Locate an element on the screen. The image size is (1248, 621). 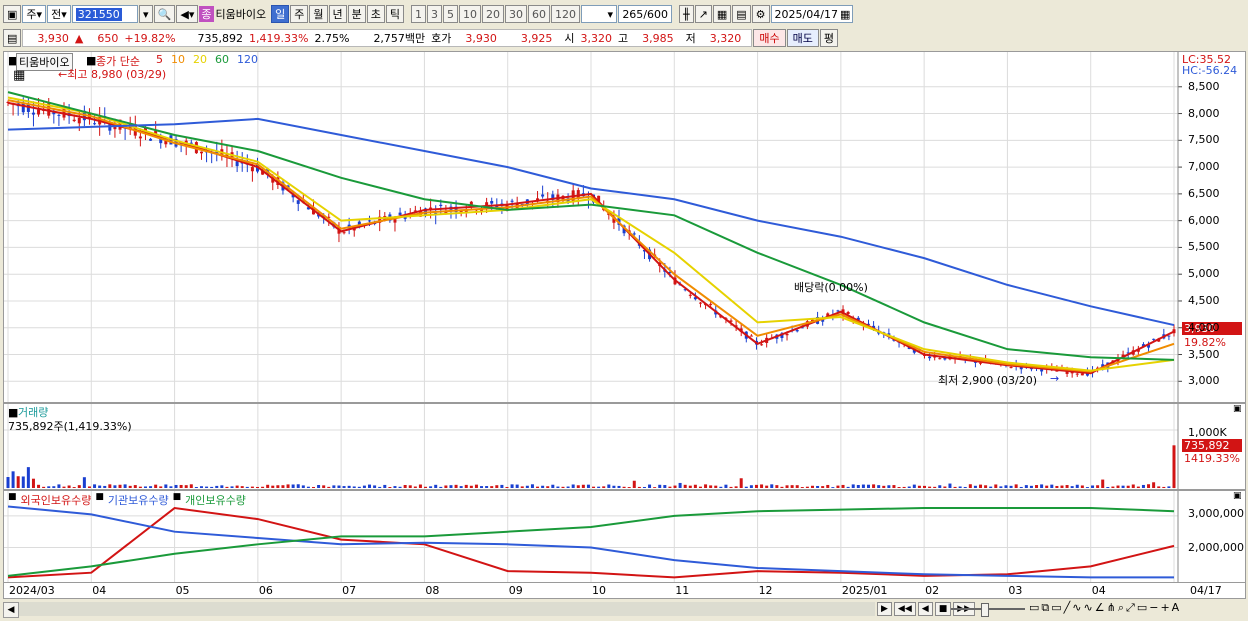
code-input: 321550 is located at coordinates (104, 14).